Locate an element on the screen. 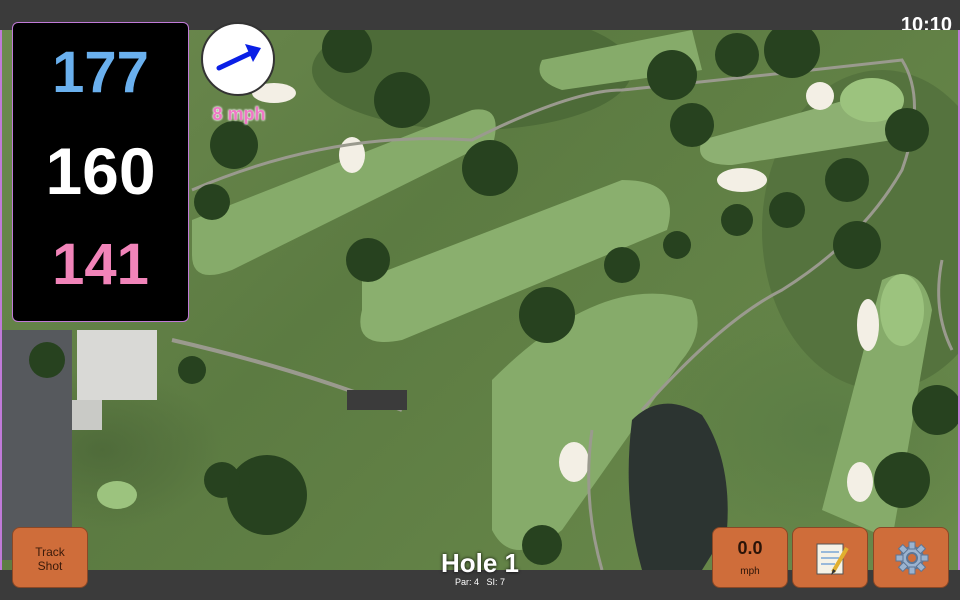  back-yardage: 177 is located at coordinates (100, 72).